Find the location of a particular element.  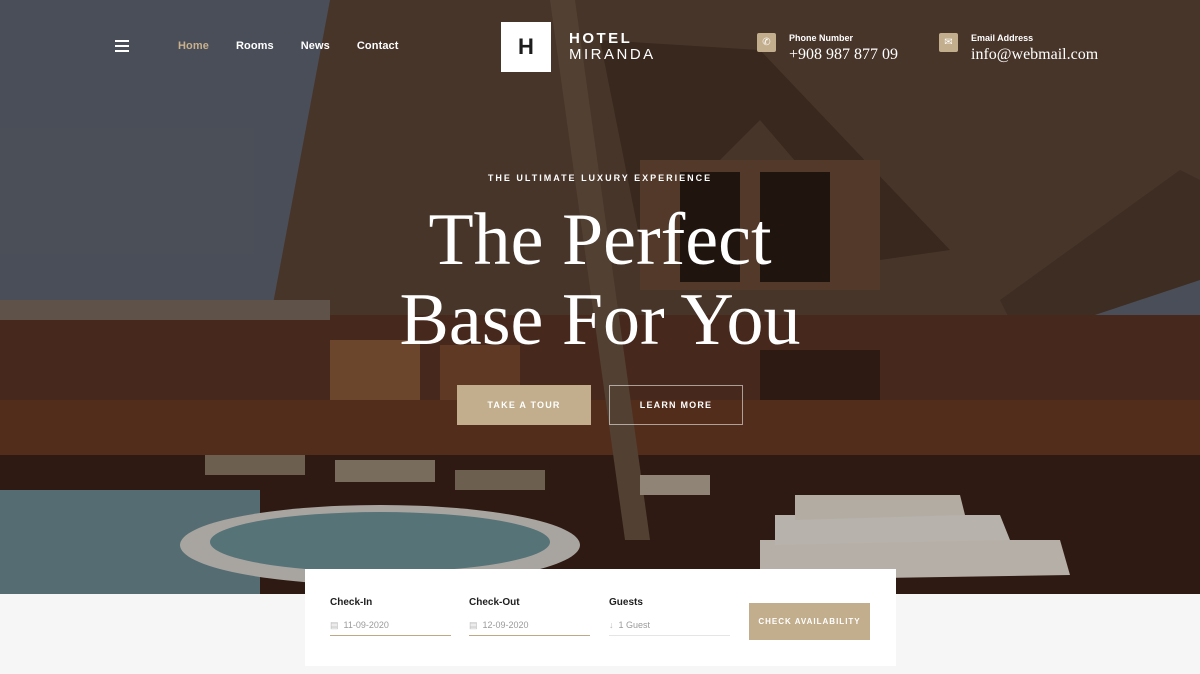

envelope-icon: ✉ is located at coordinates (948, 42).